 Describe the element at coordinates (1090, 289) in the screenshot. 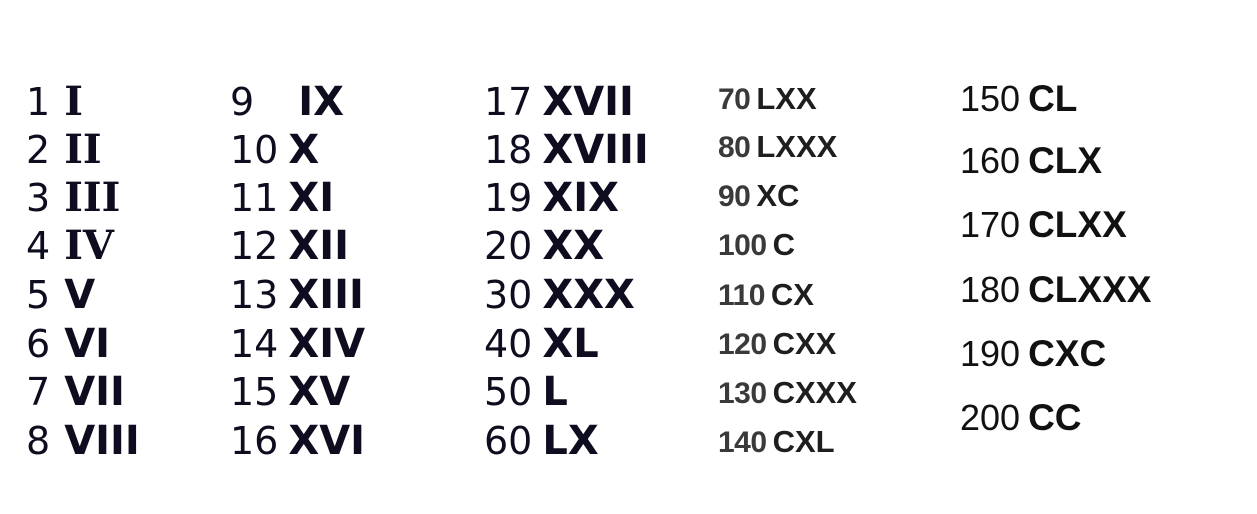

I see `roman-numeral: CLXXX` at that location.